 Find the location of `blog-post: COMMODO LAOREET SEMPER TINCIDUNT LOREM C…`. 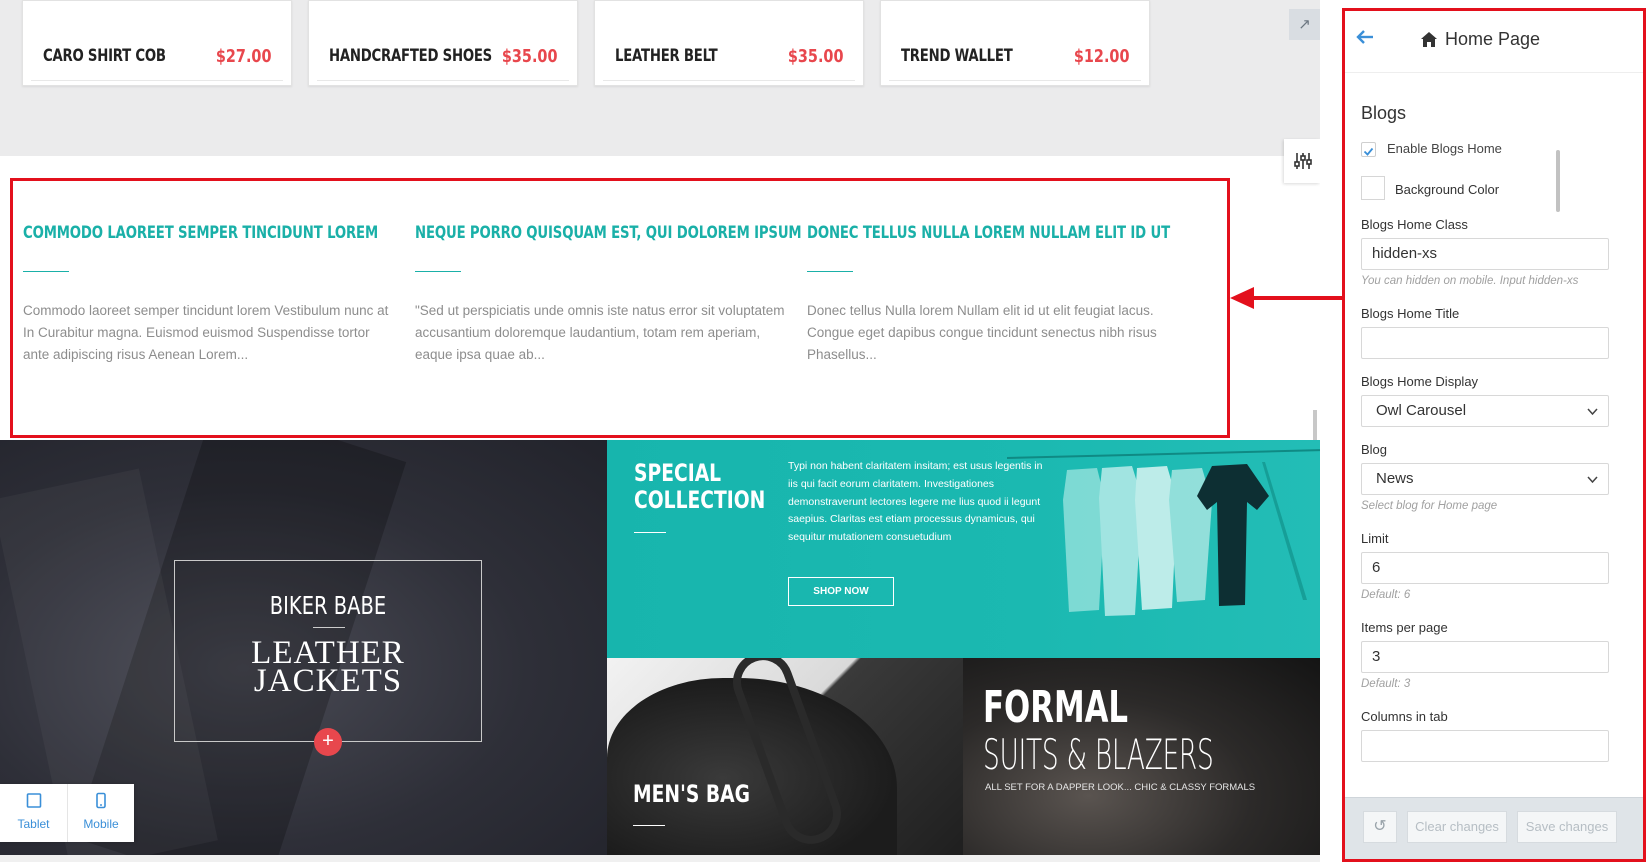

blog-post: COMMODO LAOREET SEMPER TINCIDUNT LOREM C… is located at coordinates (208, 294).